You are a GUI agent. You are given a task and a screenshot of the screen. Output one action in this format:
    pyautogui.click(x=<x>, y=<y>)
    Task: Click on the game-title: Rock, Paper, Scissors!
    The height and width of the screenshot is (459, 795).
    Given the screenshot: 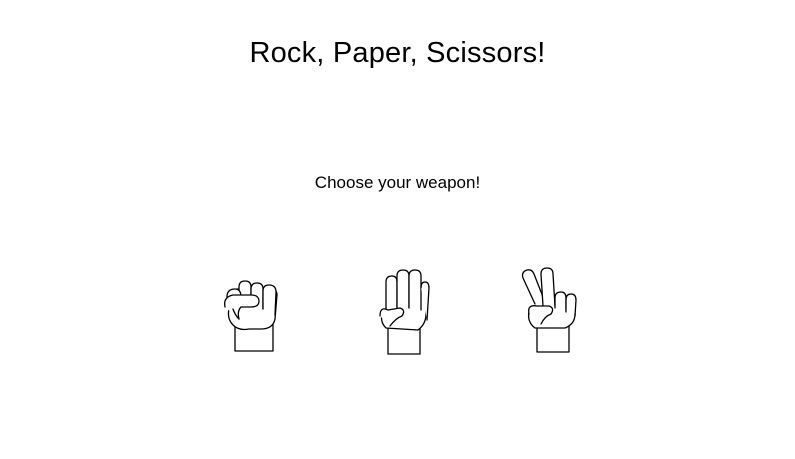 What is the action you would take?
    pyautogui.click(x=397, y=53)
    